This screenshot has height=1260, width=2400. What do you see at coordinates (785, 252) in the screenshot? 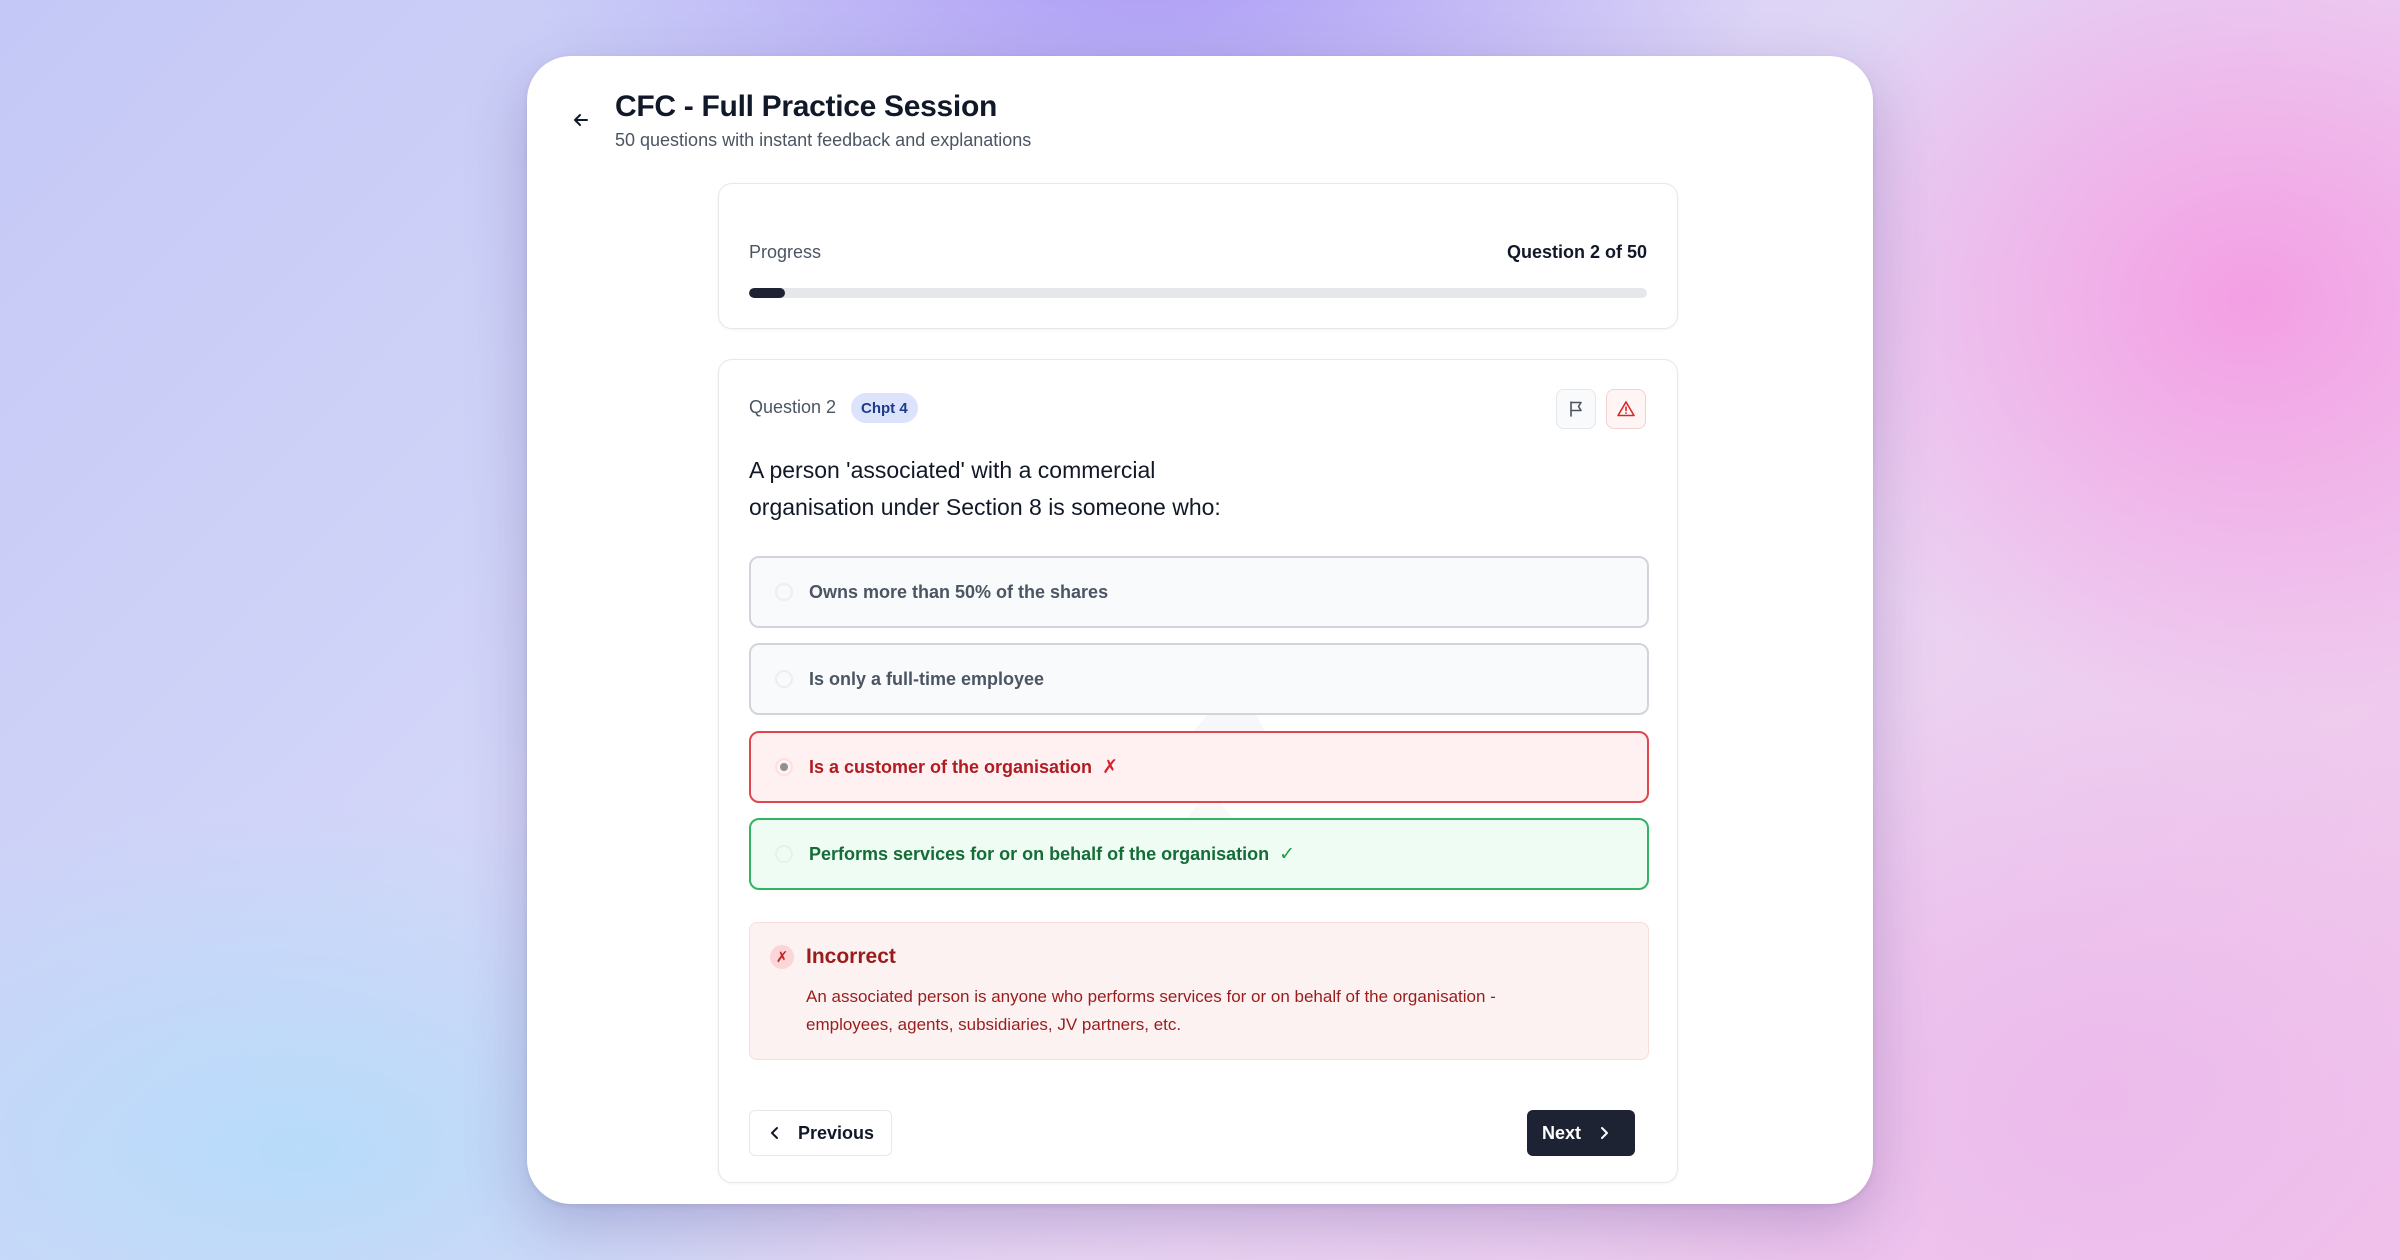
I see `progress-label: Progress` at bounding box center [785, 252].